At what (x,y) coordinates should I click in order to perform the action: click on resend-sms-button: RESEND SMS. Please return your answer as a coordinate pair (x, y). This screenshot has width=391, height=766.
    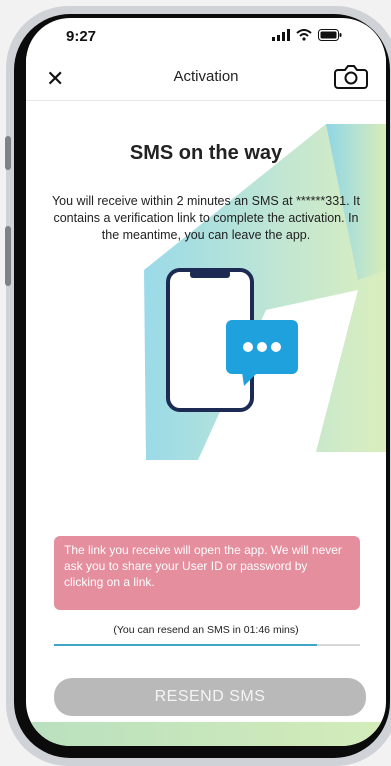
    Looking at the image, I should click on (210, 697).